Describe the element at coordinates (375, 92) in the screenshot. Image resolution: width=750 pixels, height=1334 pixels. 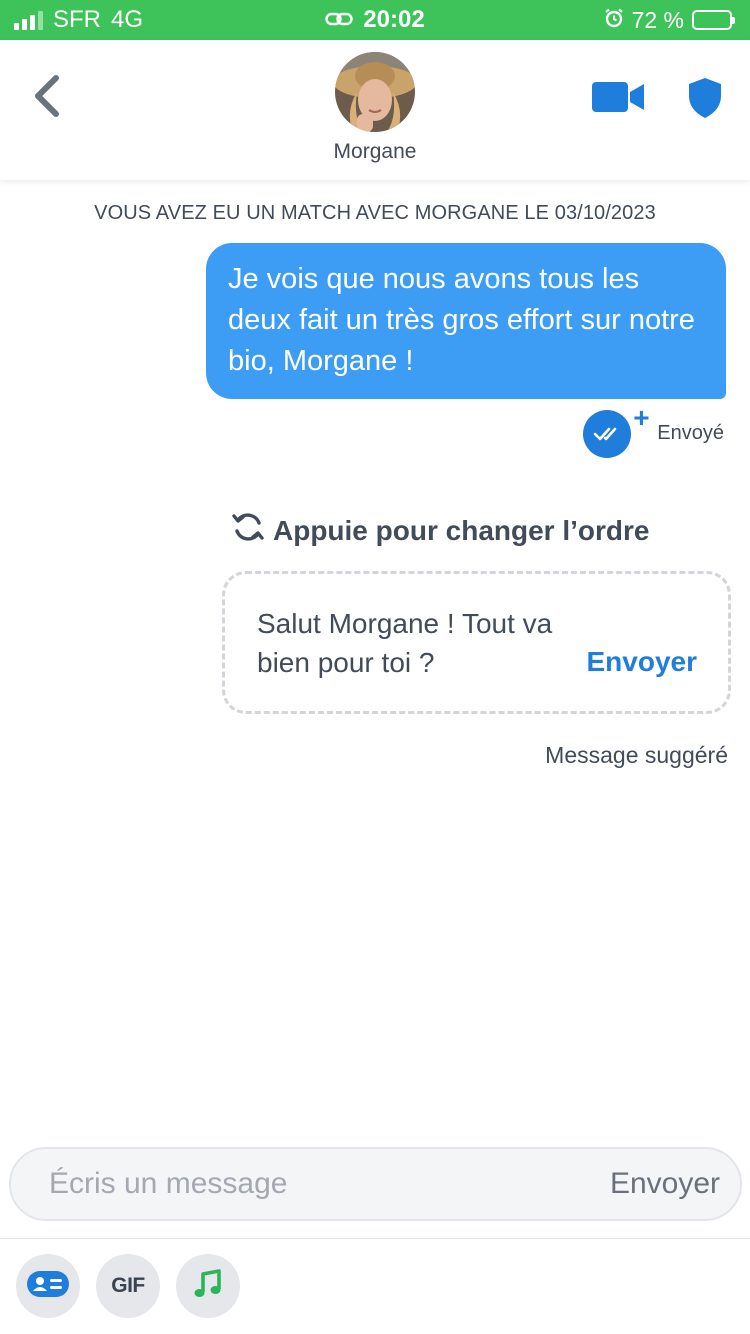
I see `avatar` at that location.